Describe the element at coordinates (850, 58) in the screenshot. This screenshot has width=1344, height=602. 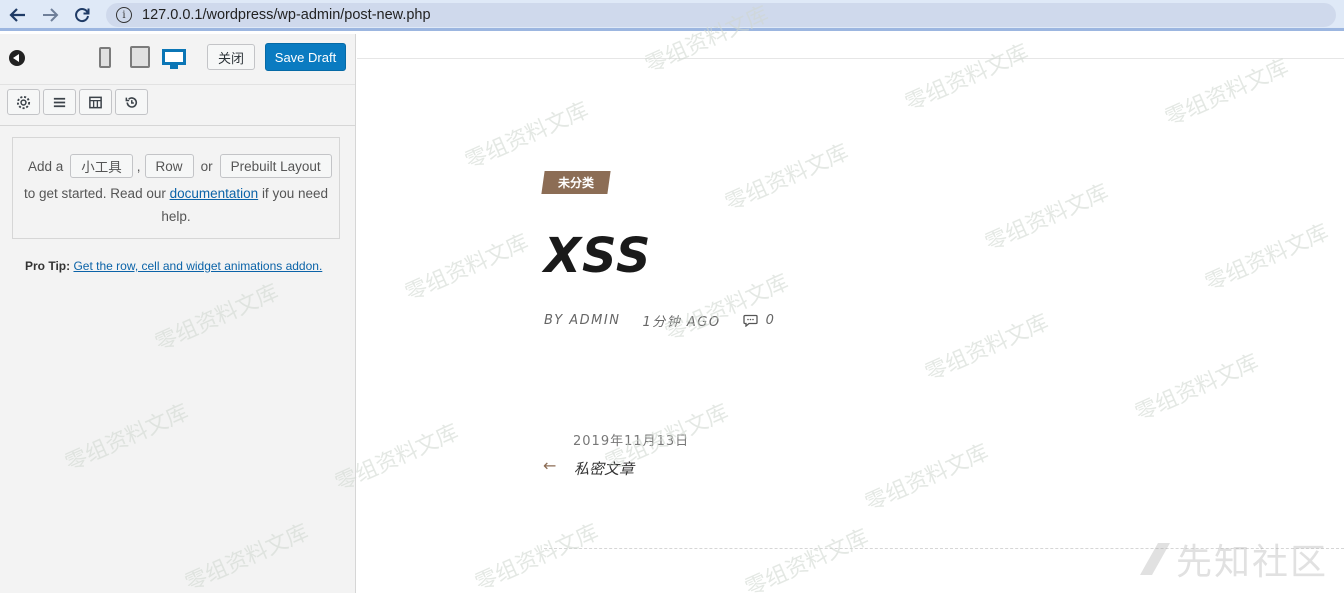
I see `header-divider` at that location.